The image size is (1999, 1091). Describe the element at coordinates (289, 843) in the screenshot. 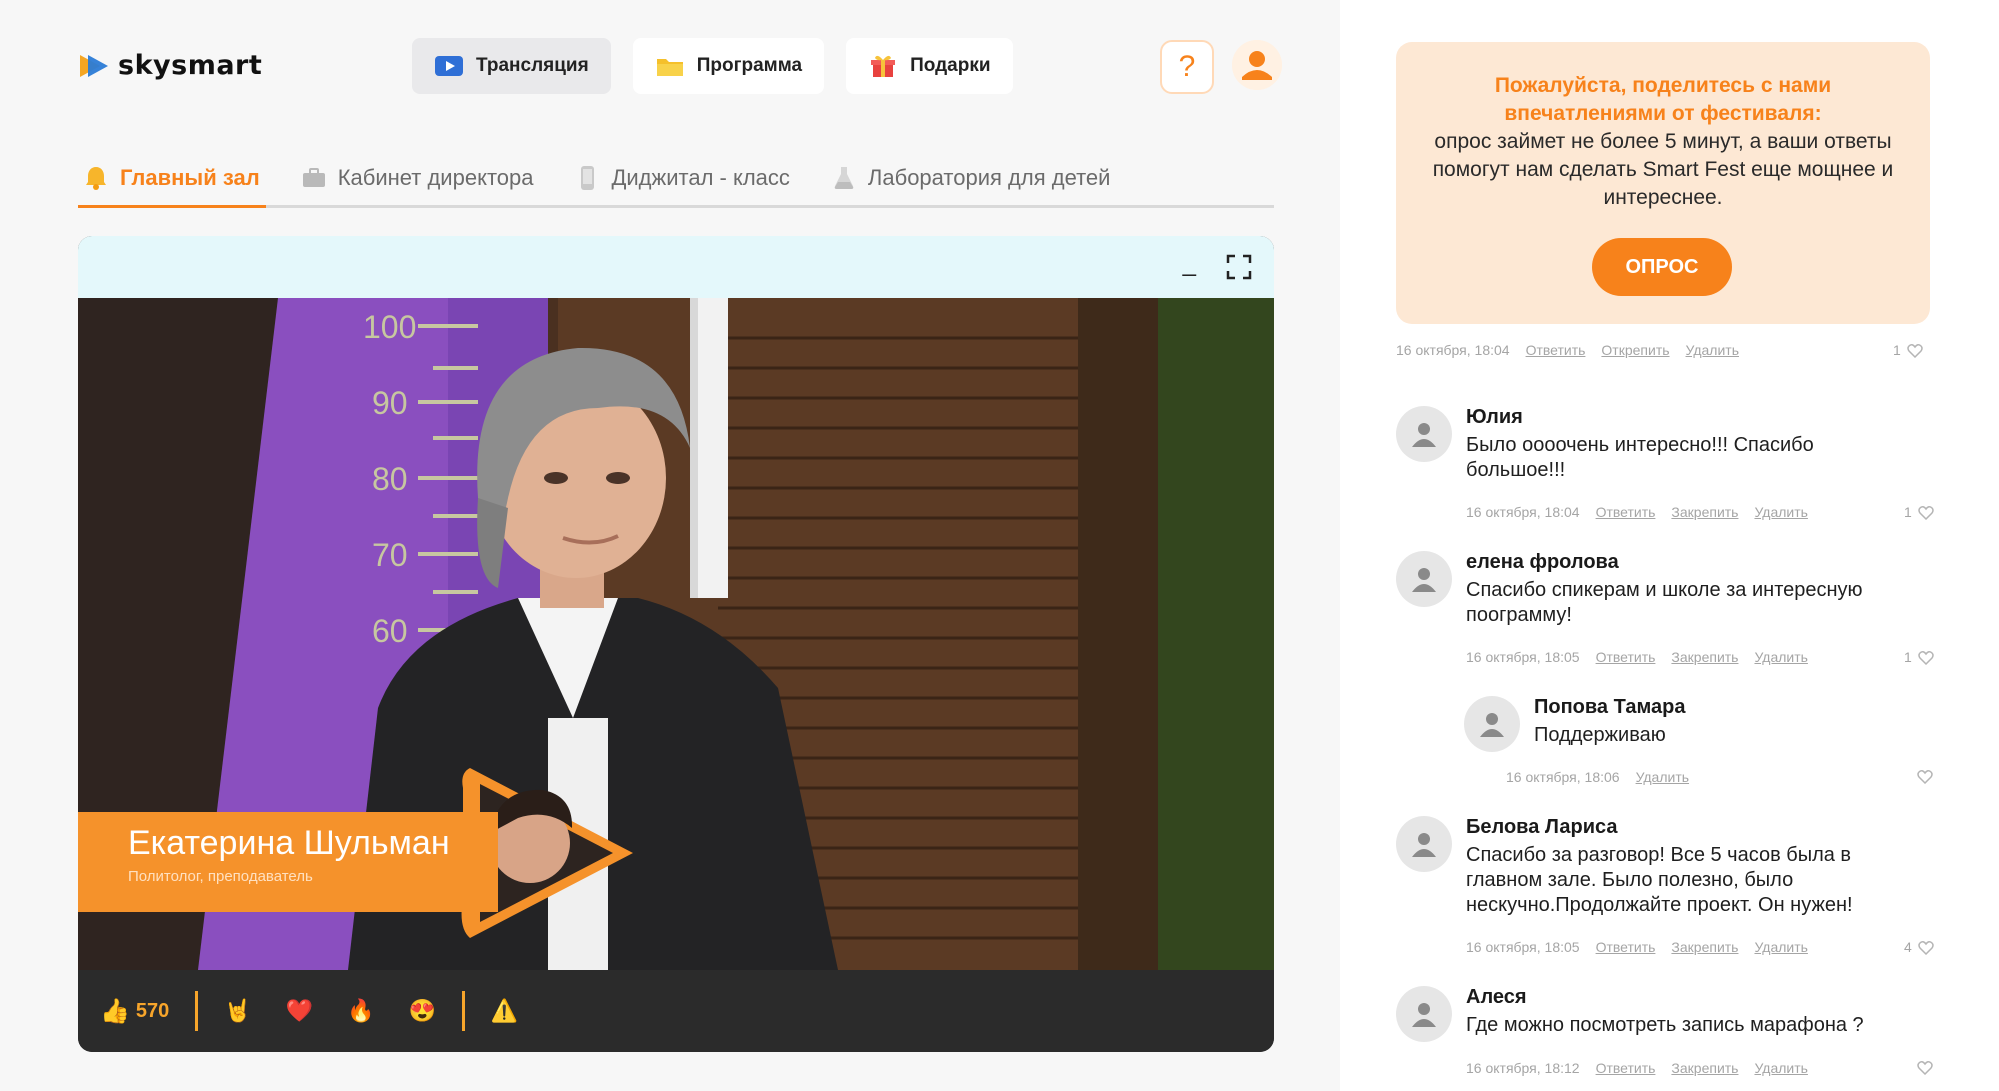

I see `speaker-name: Екатерина Шульман` at that location.